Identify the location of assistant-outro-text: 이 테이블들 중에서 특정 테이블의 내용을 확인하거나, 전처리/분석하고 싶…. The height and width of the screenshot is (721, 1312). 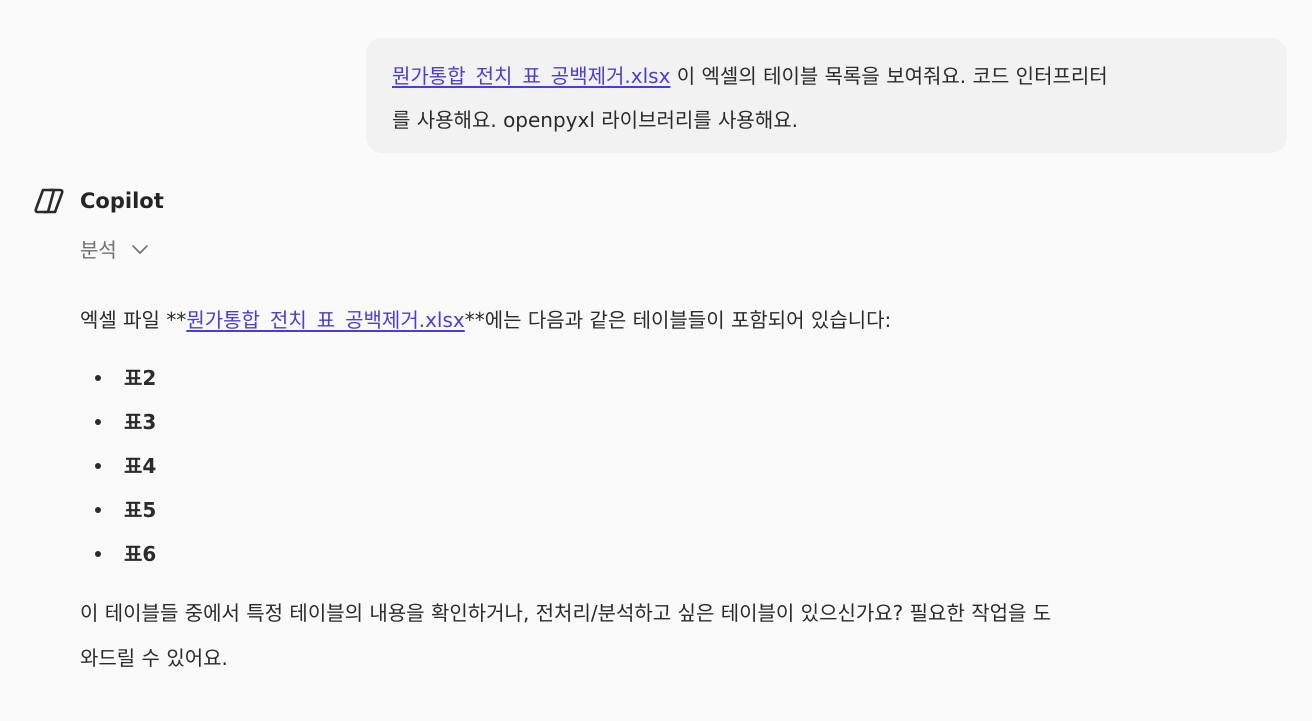
(685, 636).